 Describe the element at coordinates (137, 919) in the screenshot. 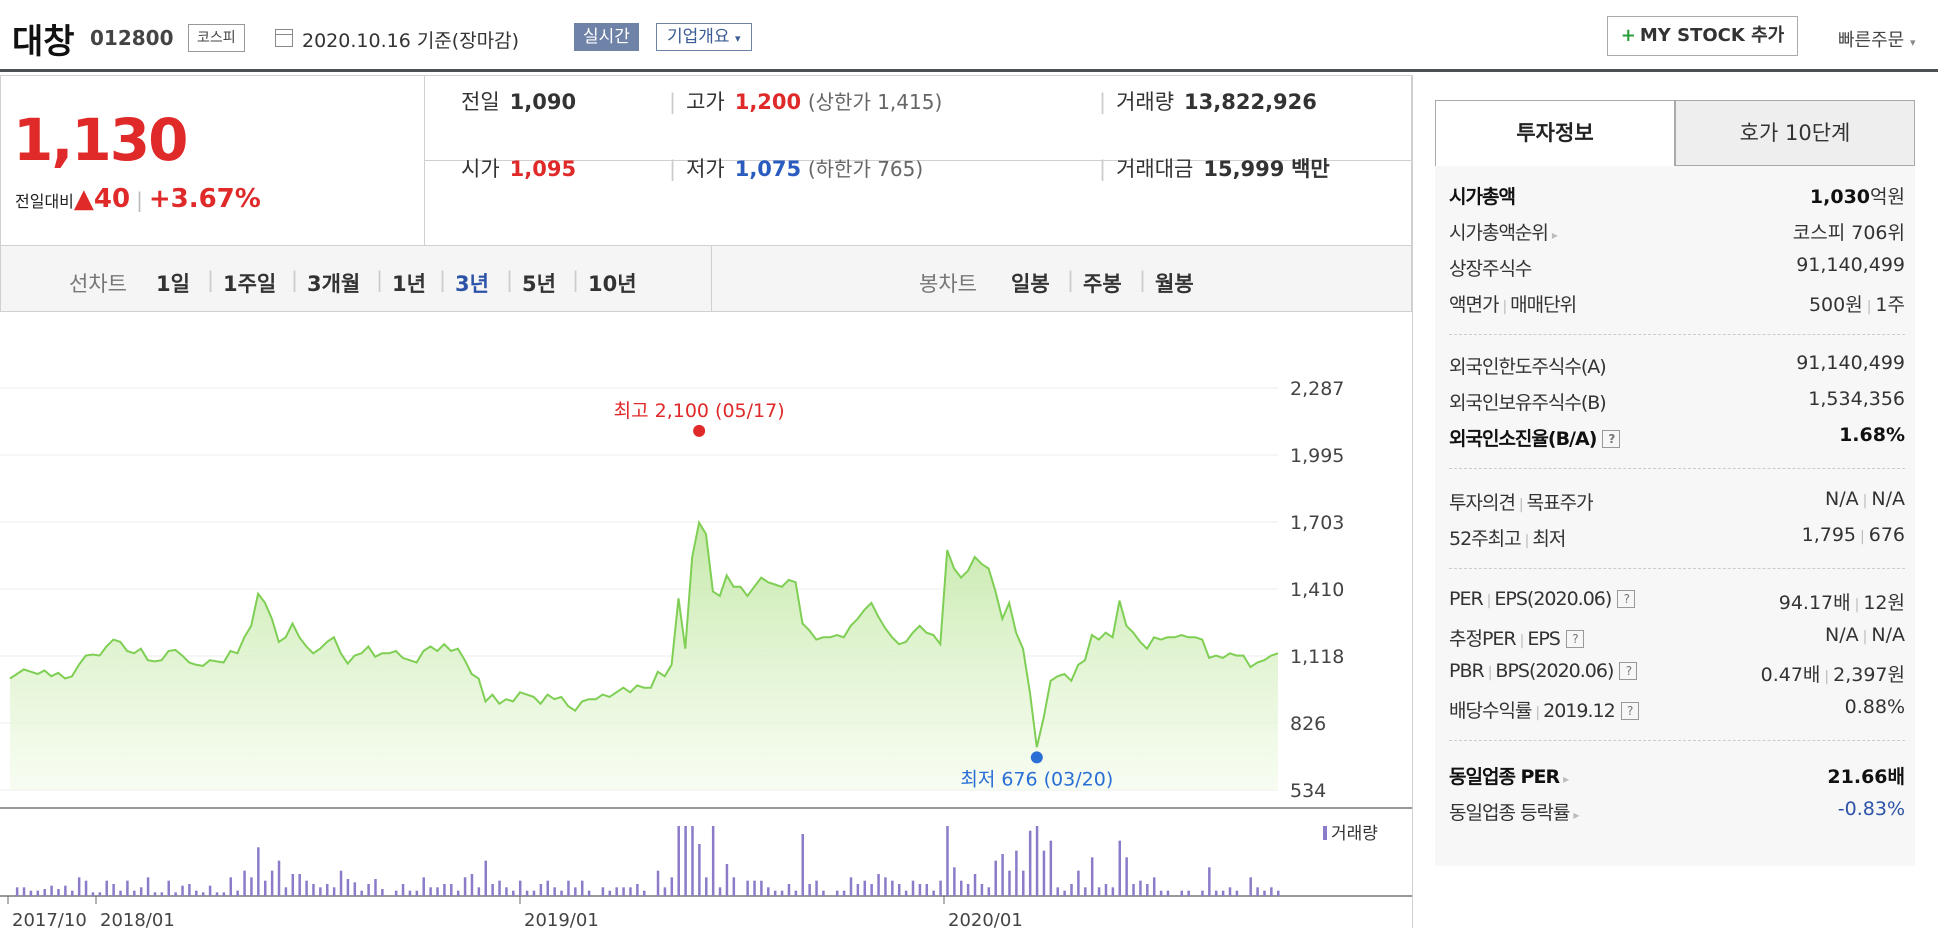

I see `x-tick-label: 2018/01` at that location.